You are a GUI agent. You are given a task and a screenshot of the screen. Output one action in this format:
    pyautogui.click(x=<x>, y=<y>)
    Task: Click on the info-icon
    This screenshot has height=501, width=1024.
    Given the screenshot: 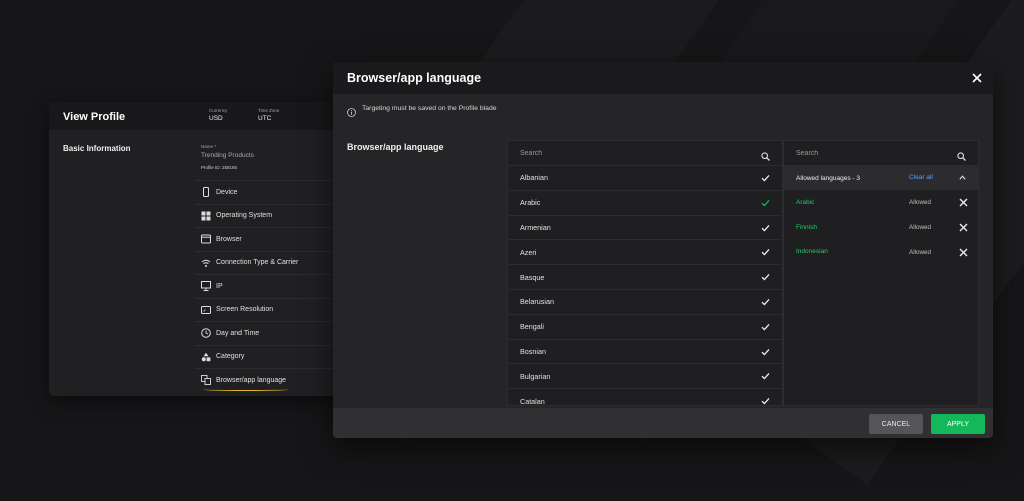 What is the action you would take?
    pyautogui.click(x=351, y=110)
    